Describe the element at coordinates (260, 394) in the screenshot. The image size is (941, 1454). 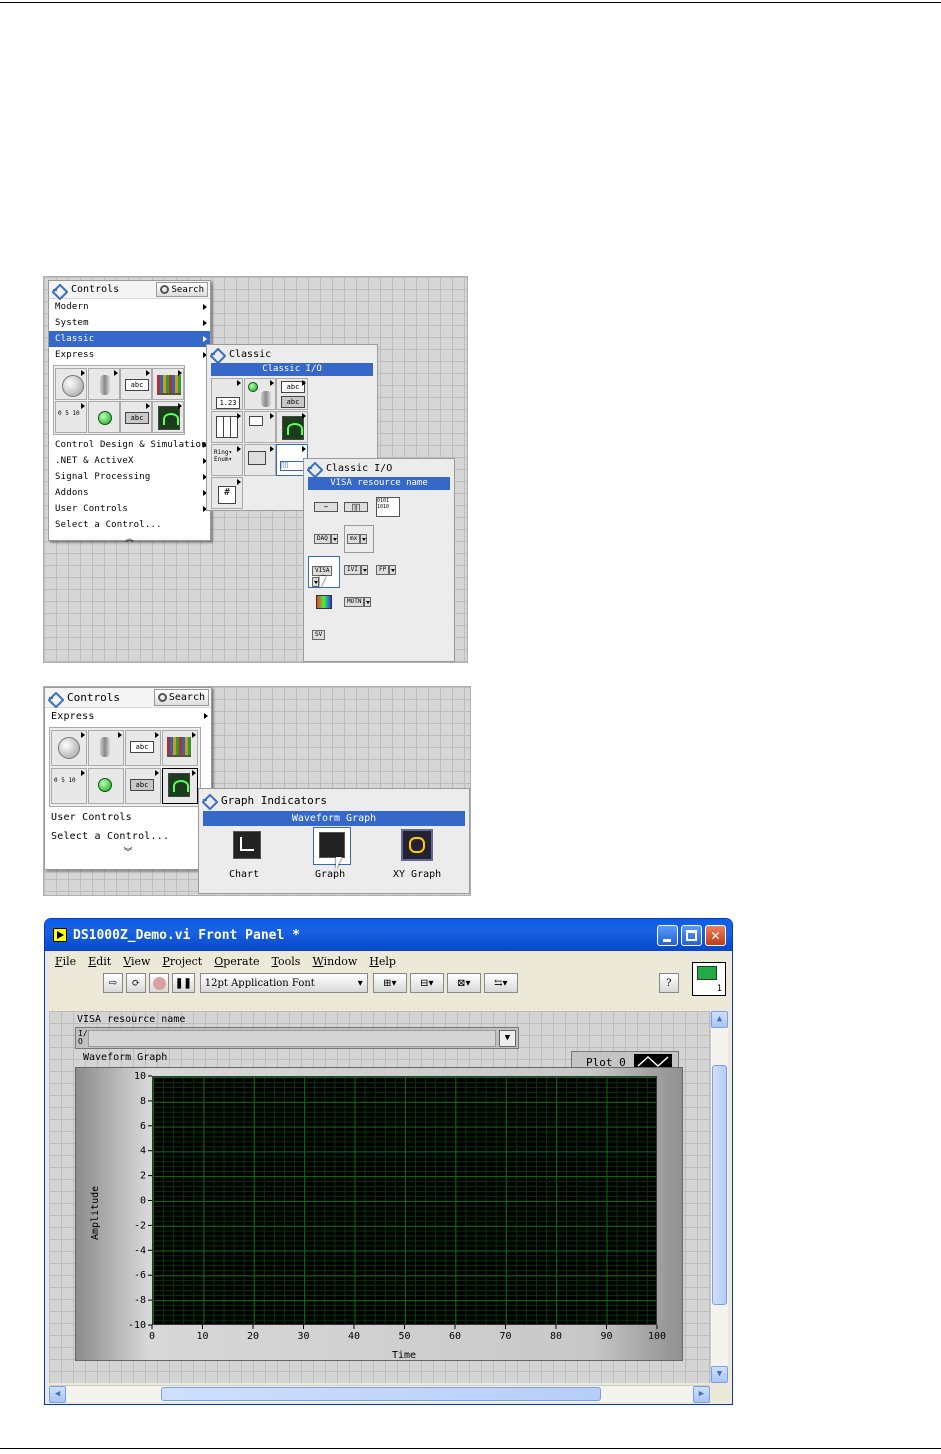
I see `classic-boolean-cell` at that location.